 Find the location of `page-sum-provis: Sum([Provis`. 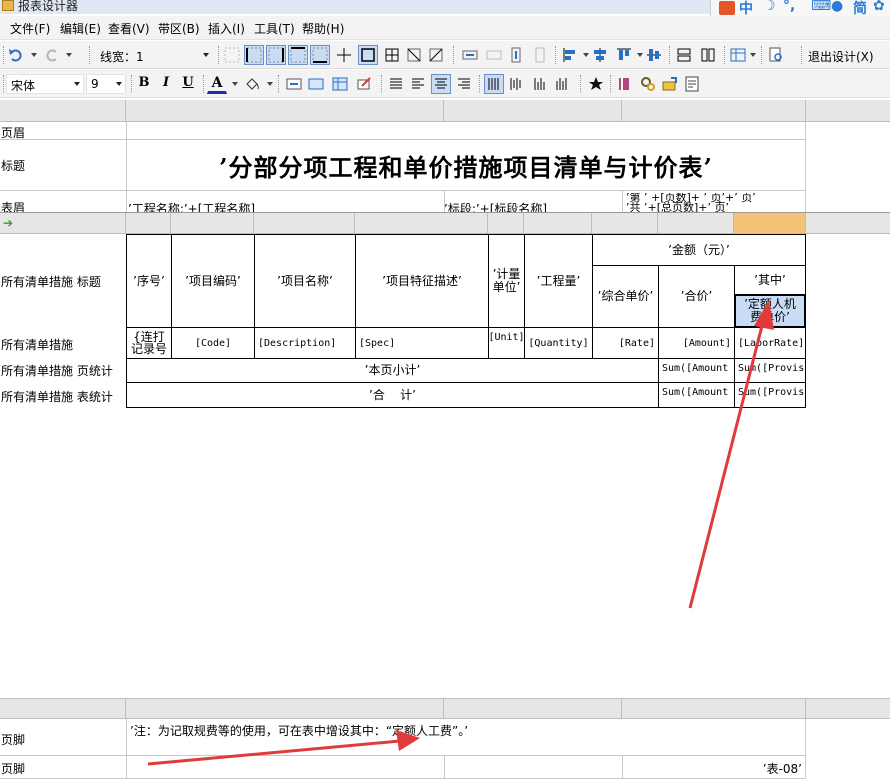

page-sum-provis: Sum([Provis is located at coordinates (770, 370).